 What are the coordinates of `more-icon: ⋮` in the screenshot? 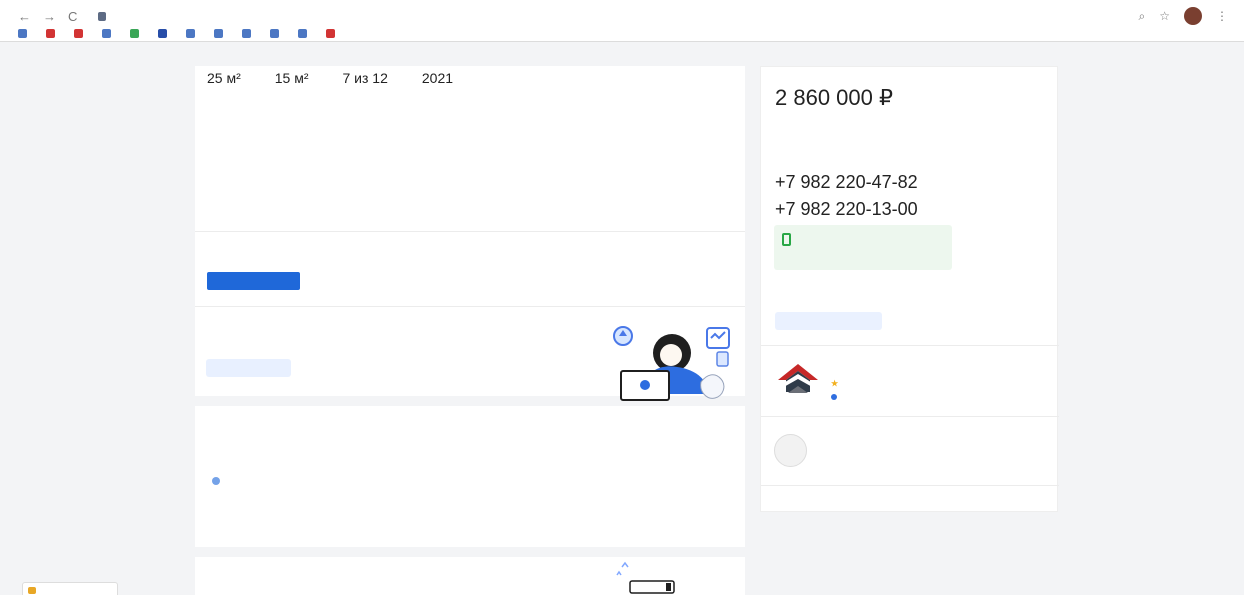 It's located at (1222, 16).